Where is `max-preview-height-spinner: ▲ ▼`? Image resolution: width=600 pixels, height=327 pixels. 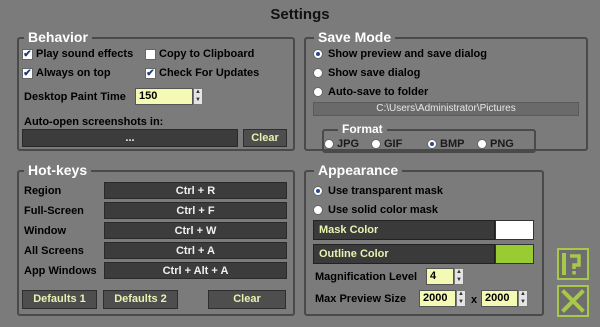
max-preview-height-spinner: ▲ ▼ is located at coordinates (523, 298).